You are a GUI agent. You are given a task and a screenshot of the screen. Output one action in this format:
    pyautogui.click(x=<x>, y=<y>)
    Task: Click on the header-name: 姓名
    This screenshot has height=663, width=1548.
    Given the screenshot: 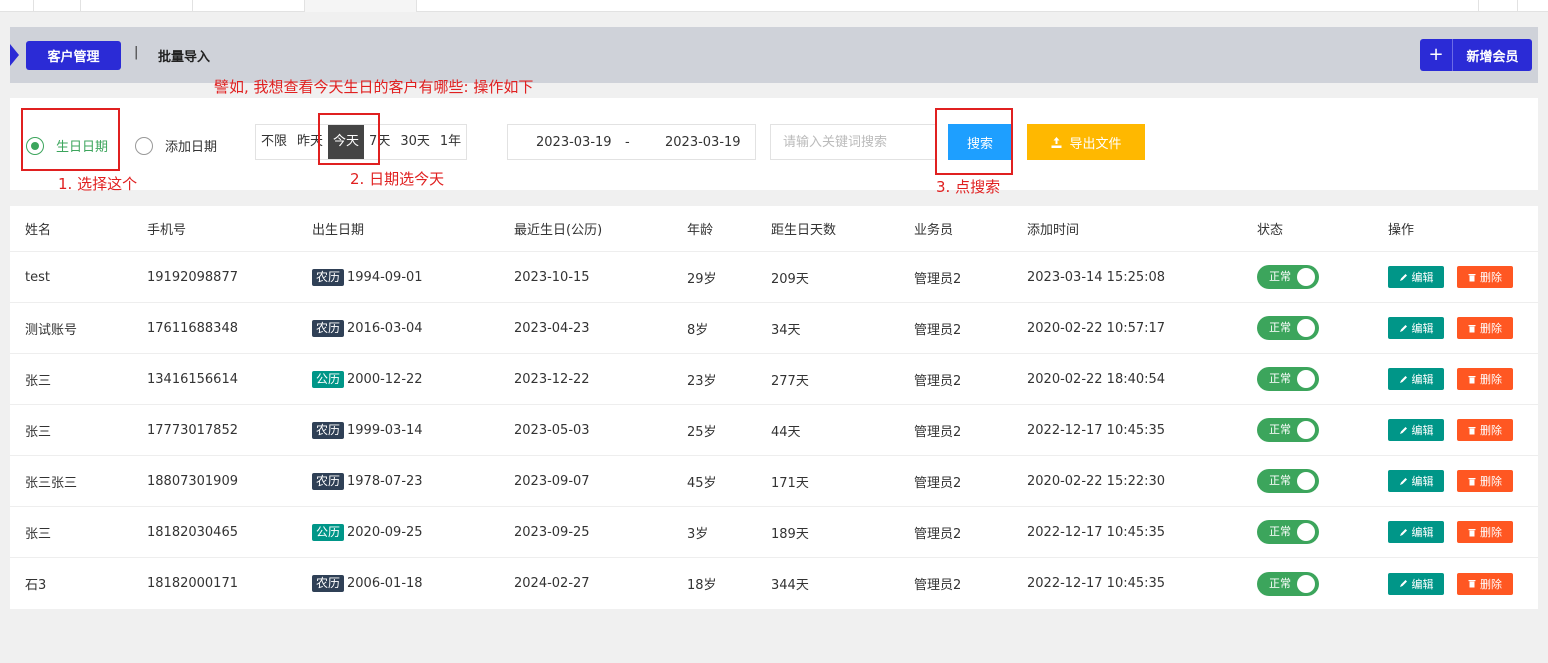 What is the action you would take?
    pyautogui.click(x=38, y=230)
    